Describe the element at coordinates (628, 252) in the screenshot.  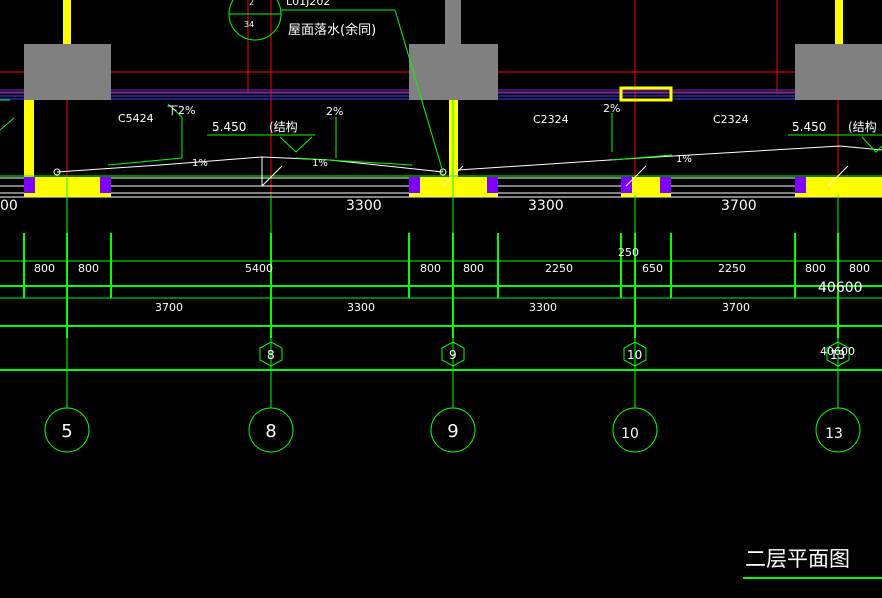
I see `dim-value-extra: 250` at that location.